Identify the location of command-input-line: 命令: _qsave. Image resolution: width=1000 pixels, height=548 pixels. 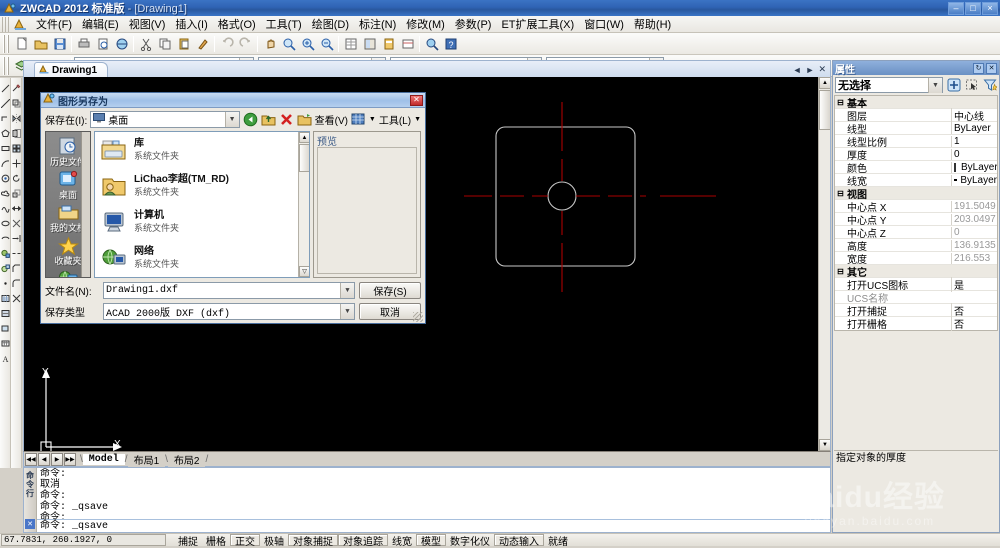
(433, 525).